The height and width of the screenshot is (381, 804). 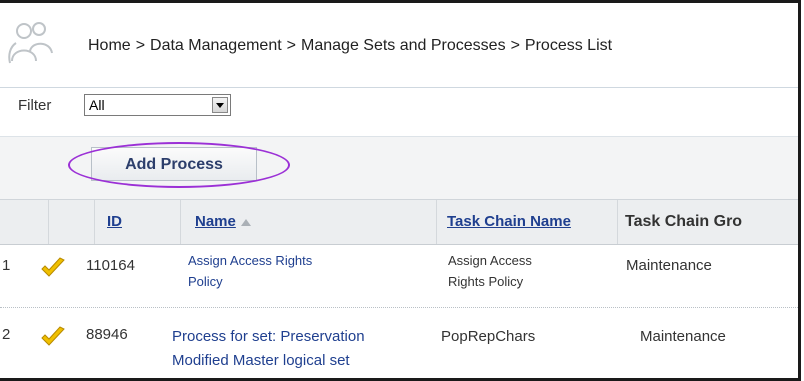 I want to click on filter-row: Filter All, so click(x=399, y=112).